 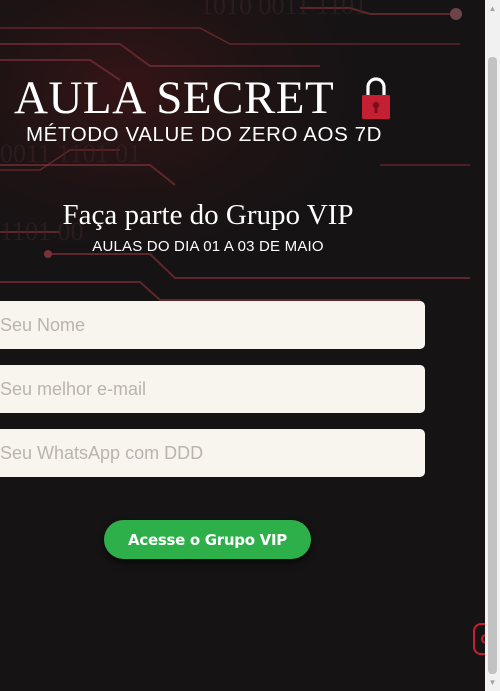 I want to click on page-title: Faça parte do Grupo VIP, so click(x=208, y=215).